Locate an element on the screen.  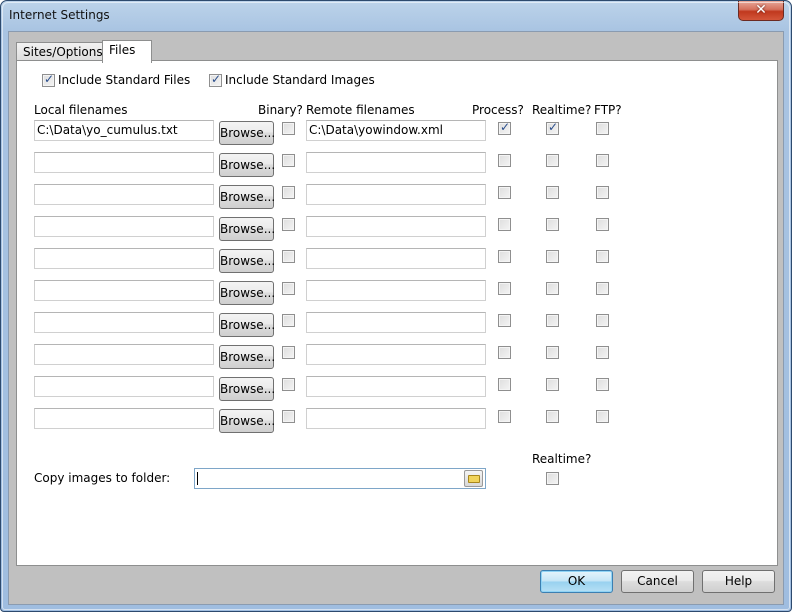
tab-sites-options: Sites/Options is located at coordinates (59, 52).